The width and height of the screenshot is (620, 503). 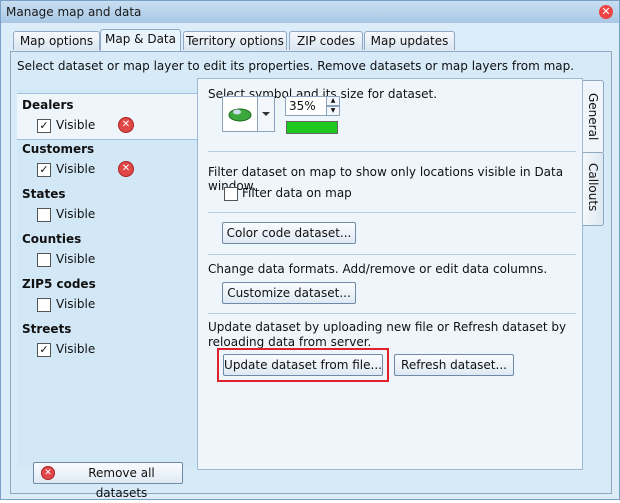 I want to click on remove-all-datasets-button: ✕ Remove all datasets, so click(x=108, y=481).